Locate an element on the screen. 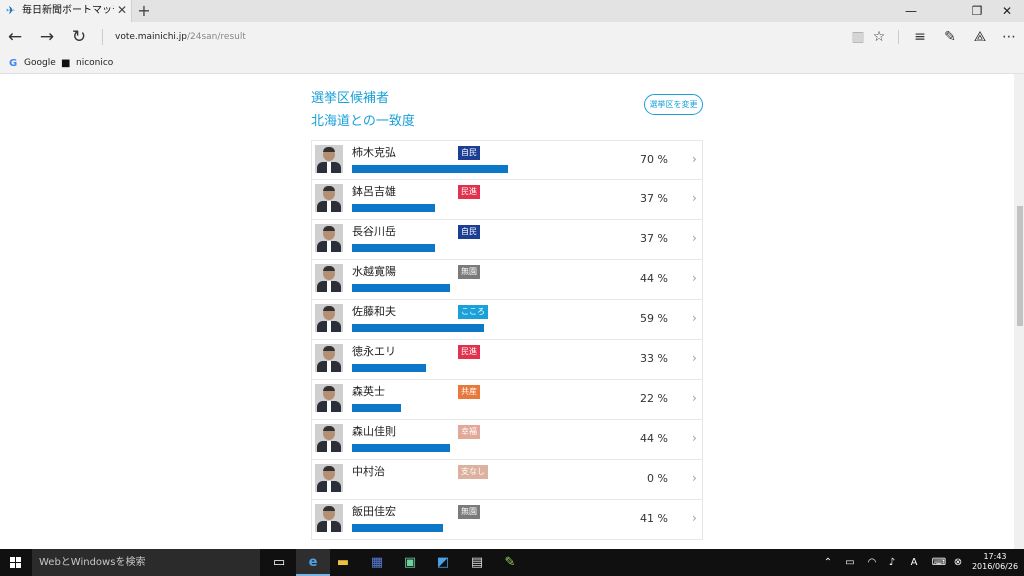 The width and height of the screenshot is (1024, 576). volume-icon: ♪ is located at coordinates (892, 562).